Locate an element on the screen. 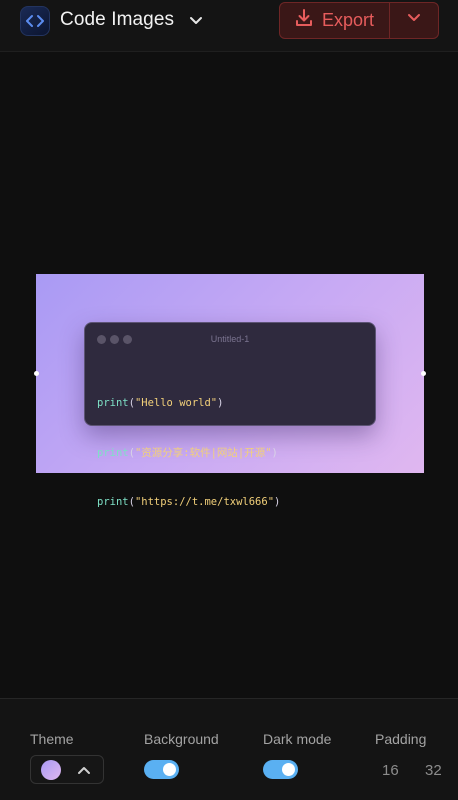  code-string: "资源分享:软件|网站|开源" is located at coordinates (203, 452).